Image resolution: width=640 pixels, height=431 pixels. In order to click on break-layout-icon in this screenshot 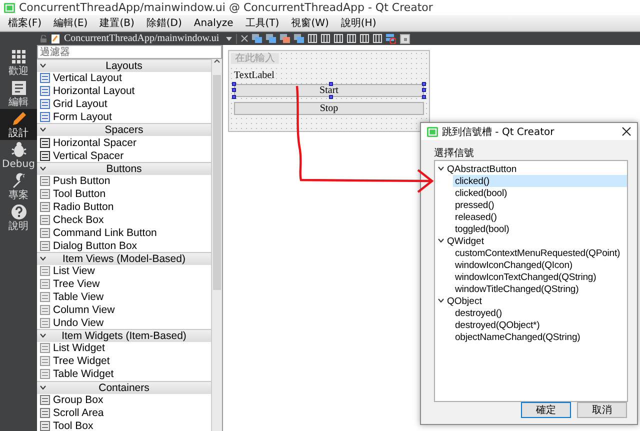, I will do `click(391, 39)`.